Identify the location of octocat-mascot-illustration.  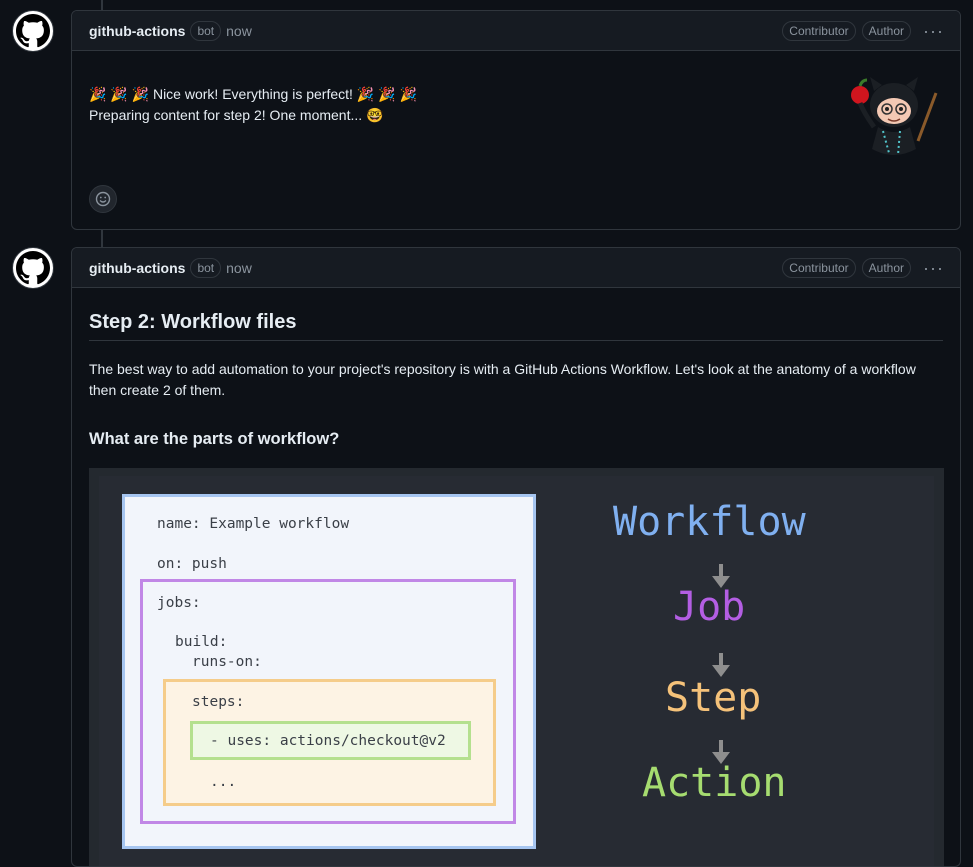
(894, 116).